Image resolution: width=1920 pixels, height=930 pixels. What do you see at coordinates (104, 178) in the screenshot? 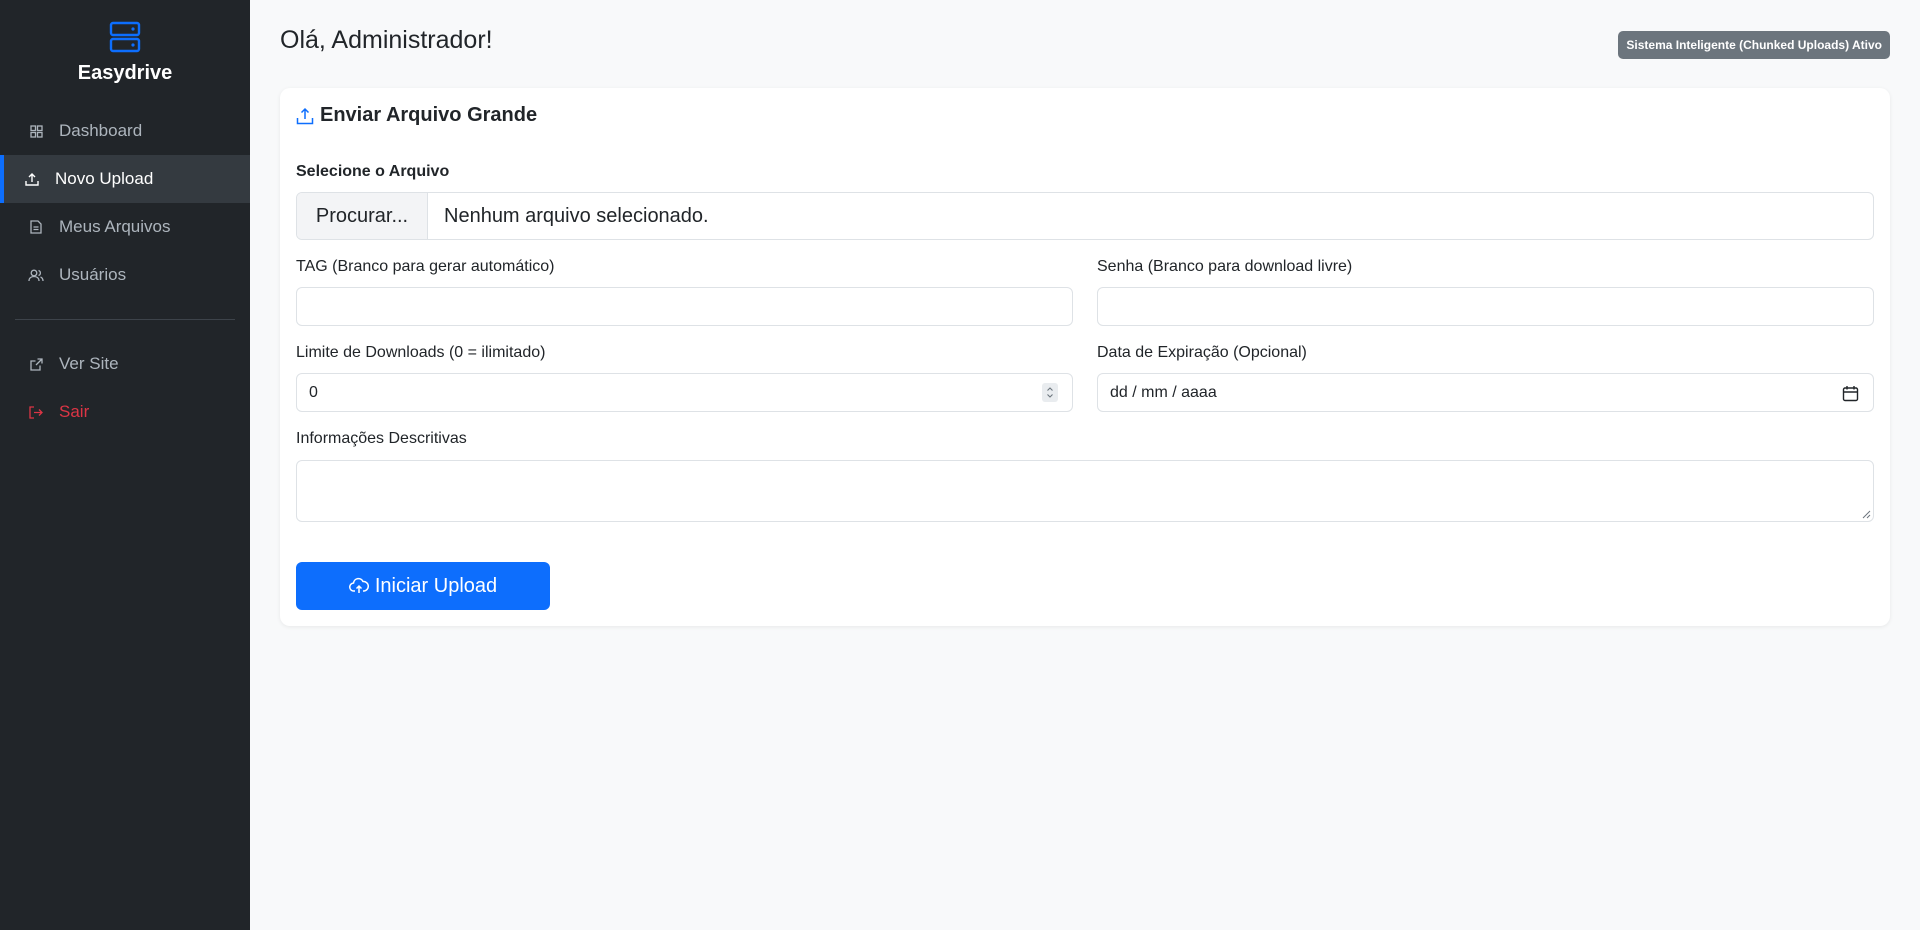
I see `sidebar-item-label: Novo Upload` at bounding box center [104, 178].